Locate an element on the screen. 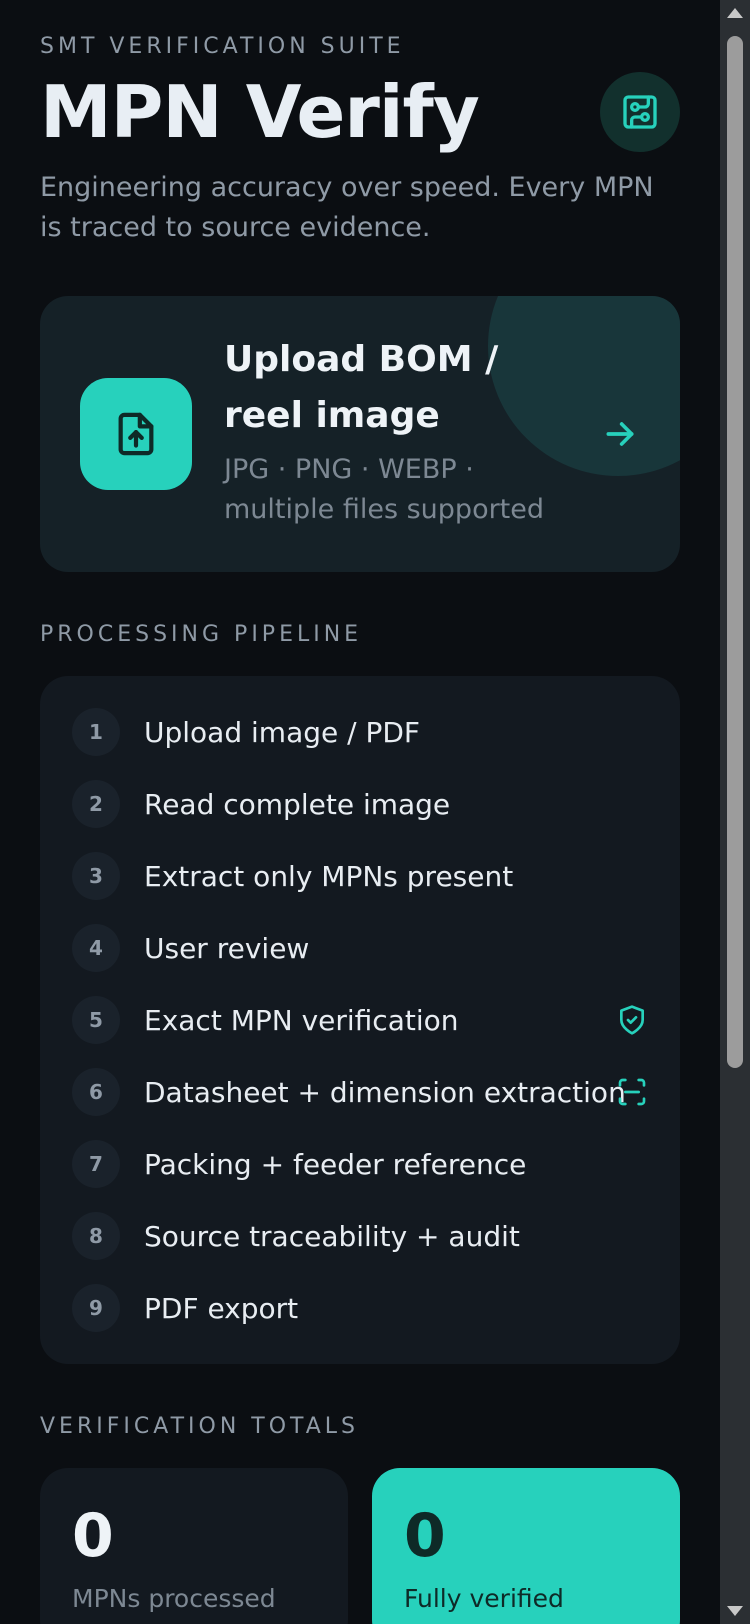  pipeline-step: 5 Exact MPN verification is located at coordinates (360, 1020).